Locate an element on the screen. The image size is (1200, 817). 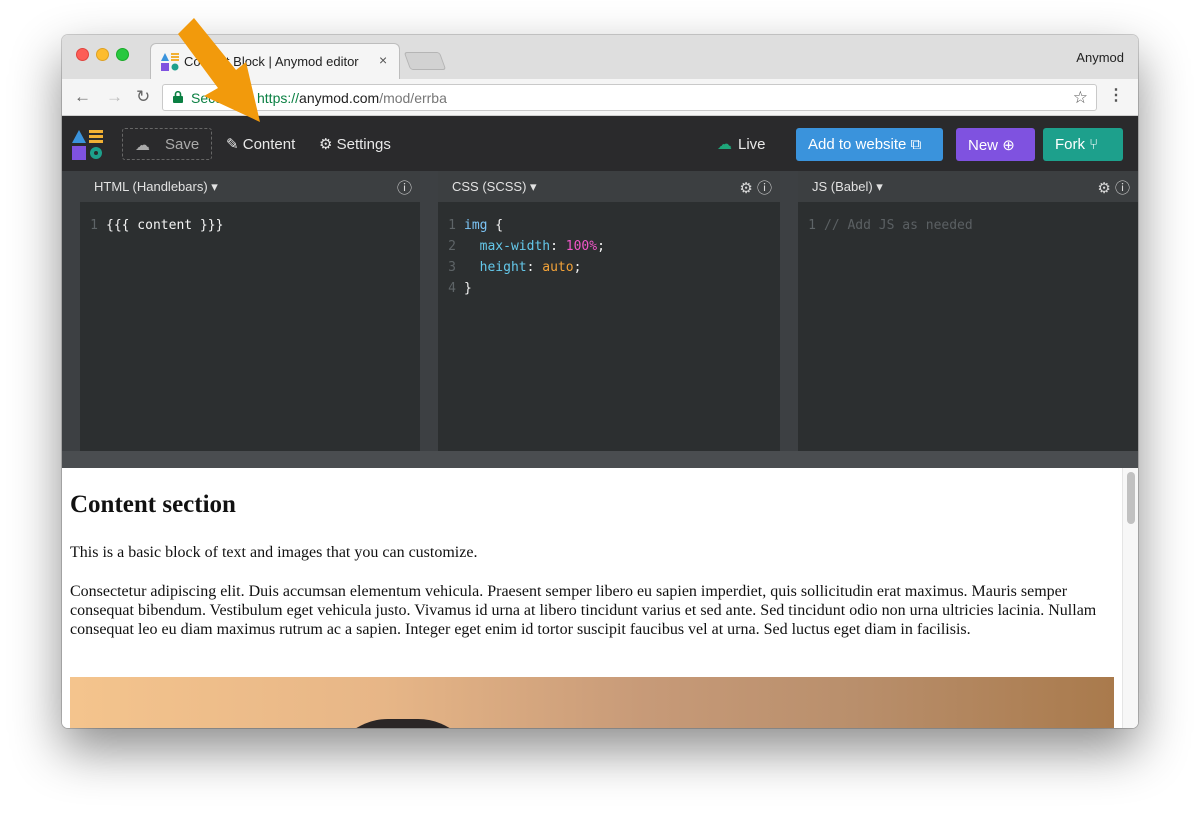
css-pane-header: CSS (SCSS) ▾ ⚙ ⓘ is located at coordinates (609, 186).